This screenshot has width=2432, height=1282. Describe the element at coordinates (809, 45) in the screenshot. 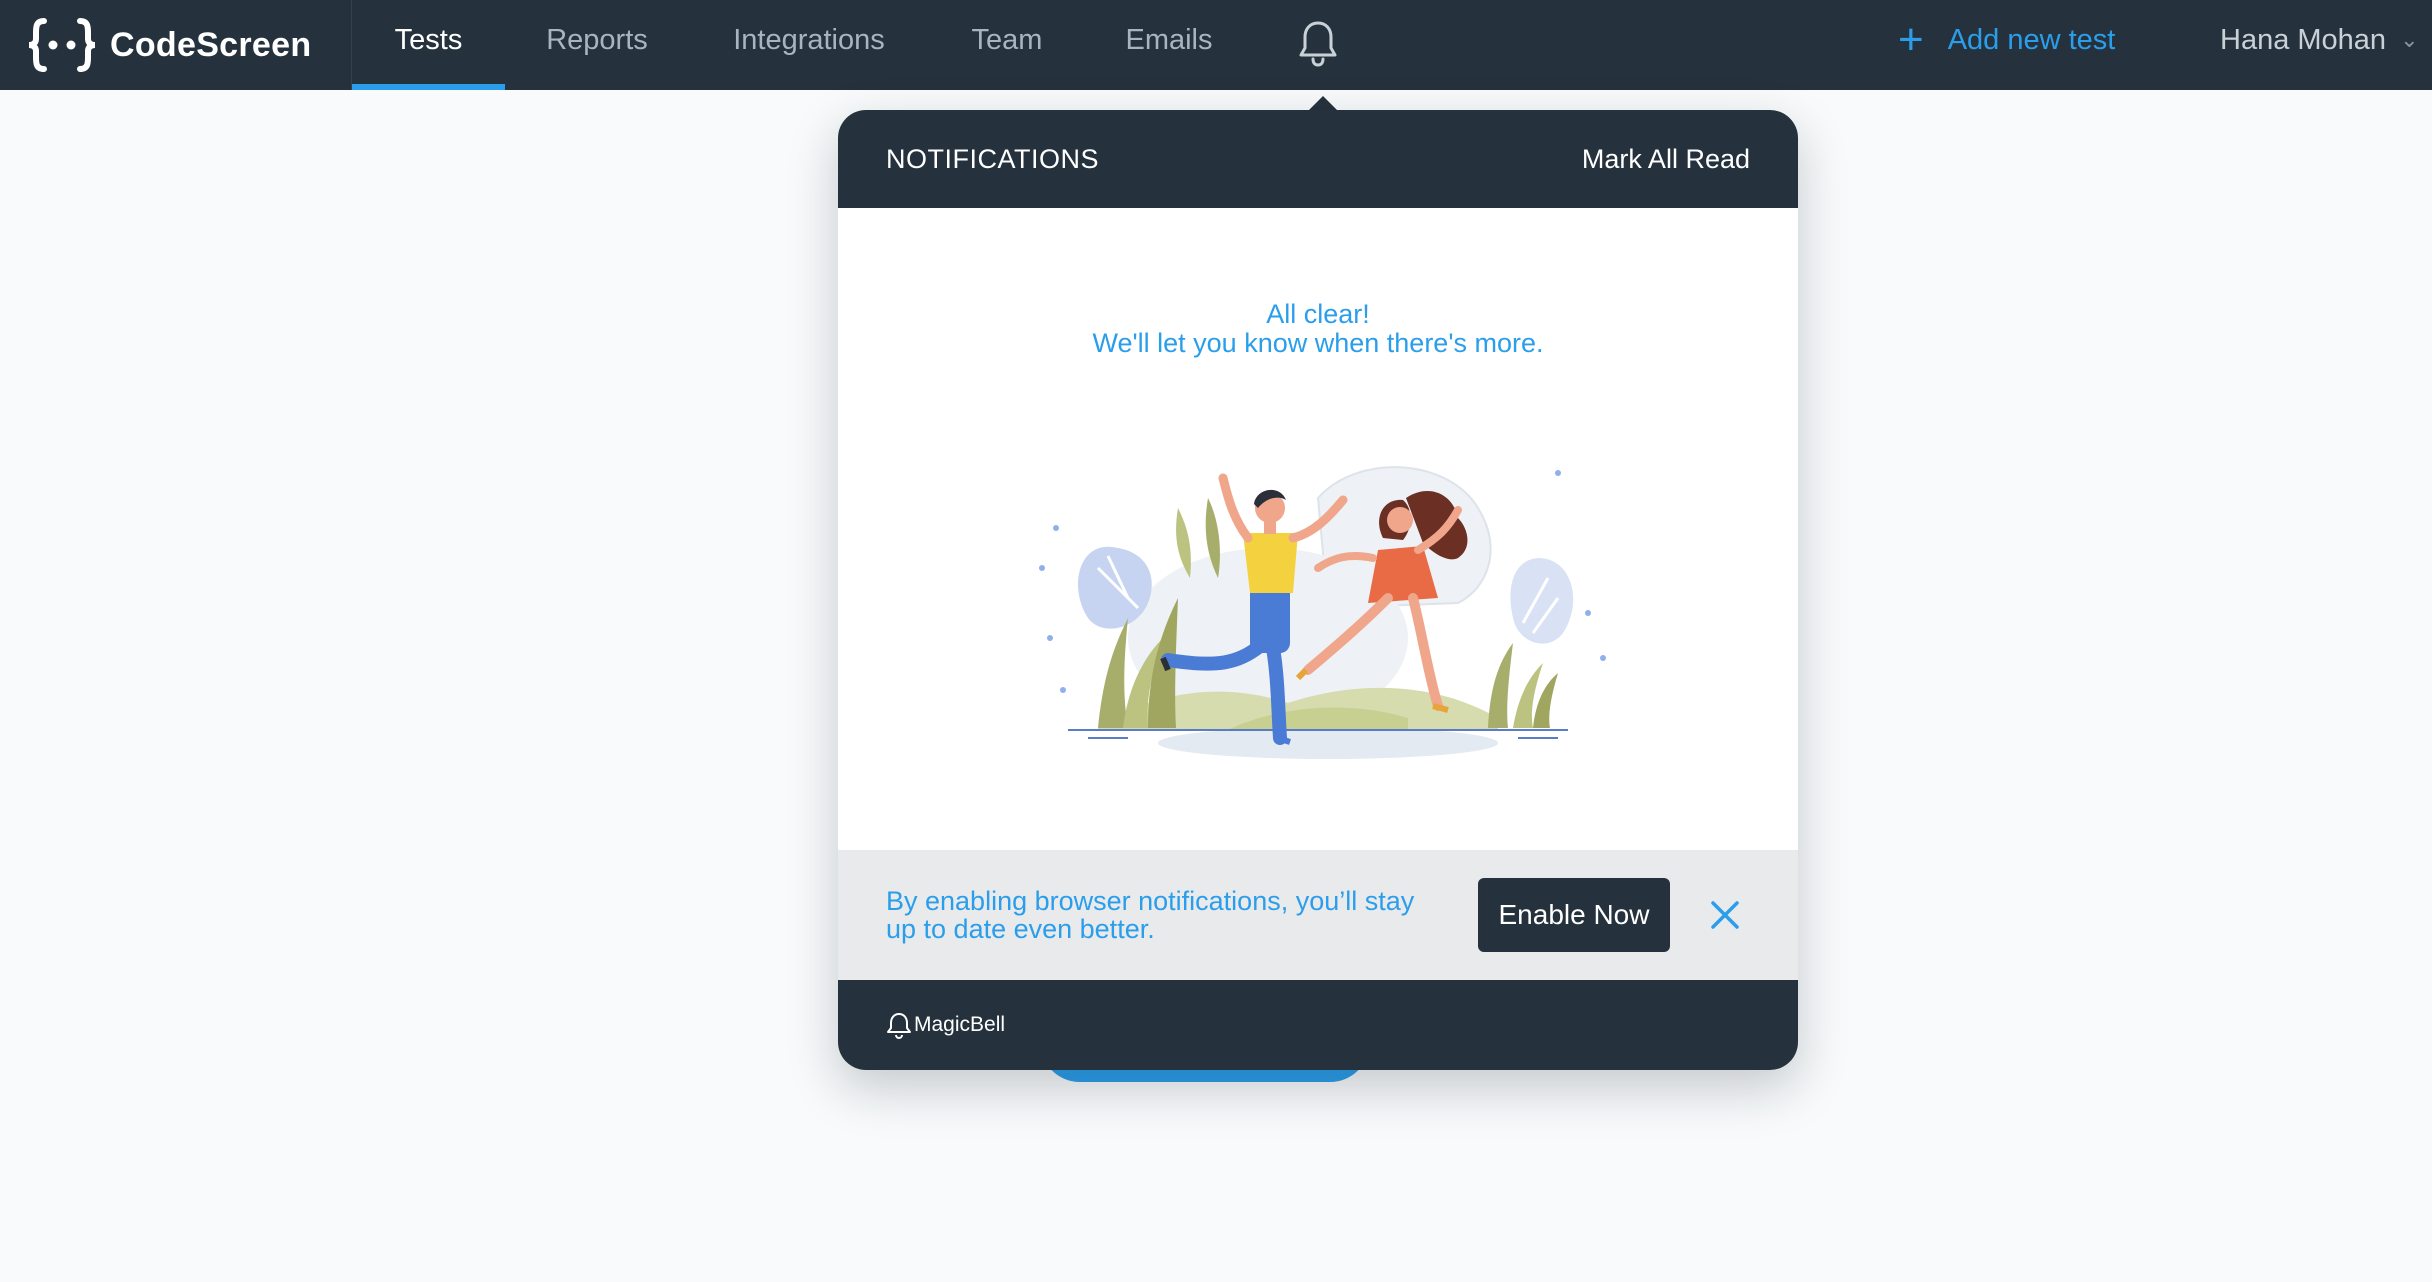

I see `nav-integrations: Integrations` at that location.